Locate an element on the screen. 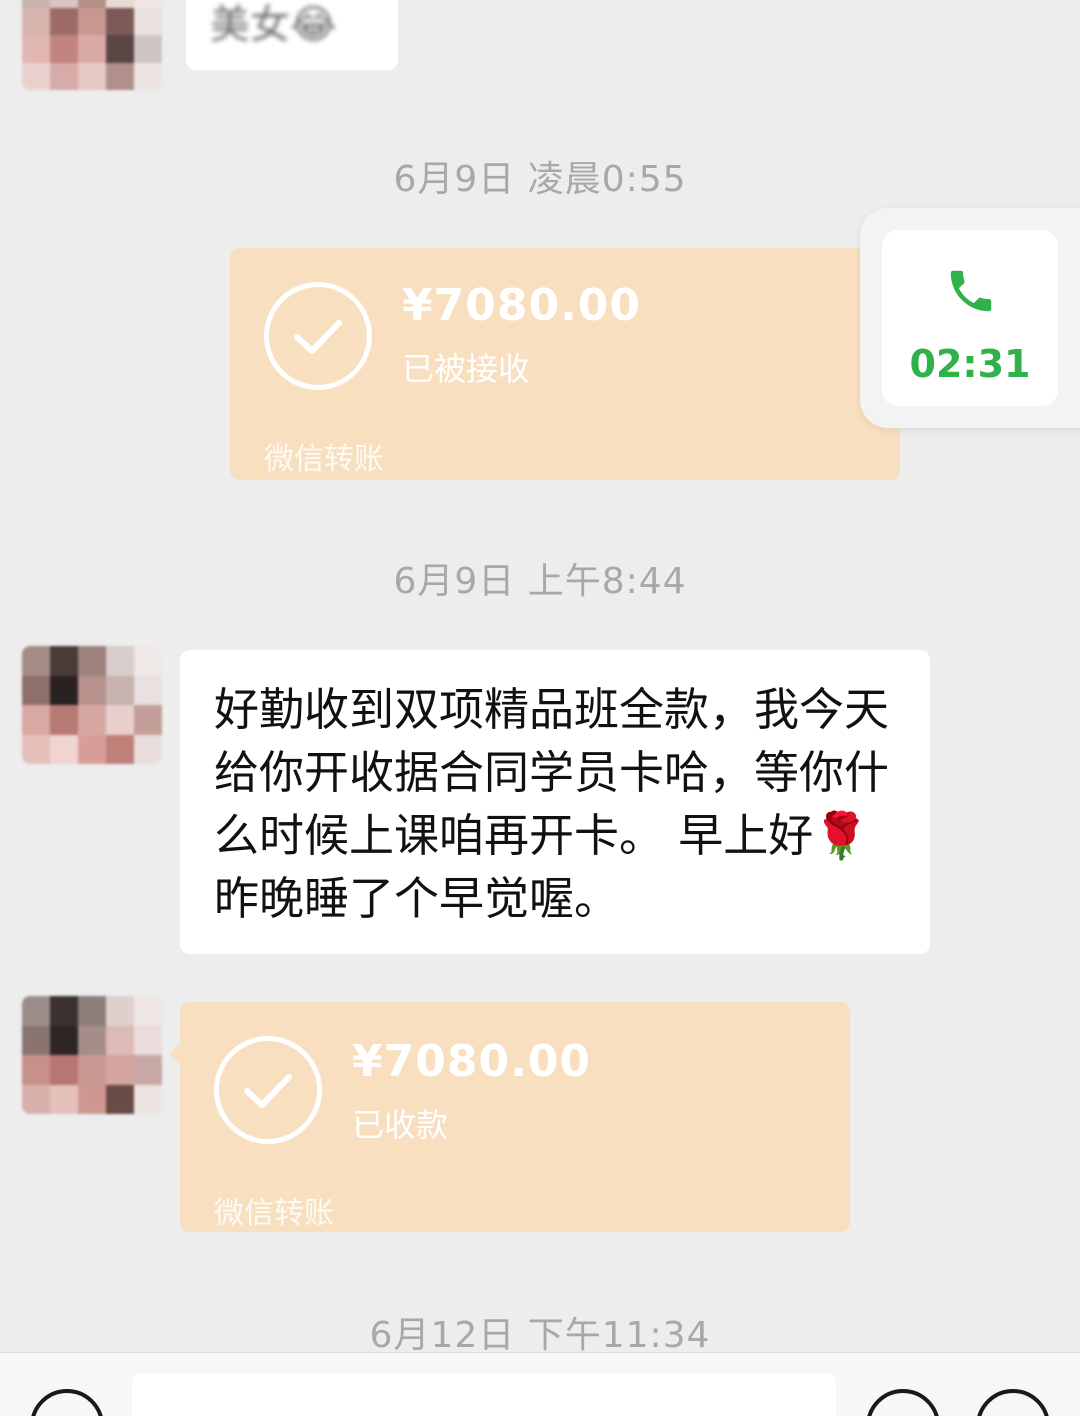 Image resolution: width=1080 pixels, height=1416 pixels. transfer-status: 已收款 is located at coordinates (400, 1125).